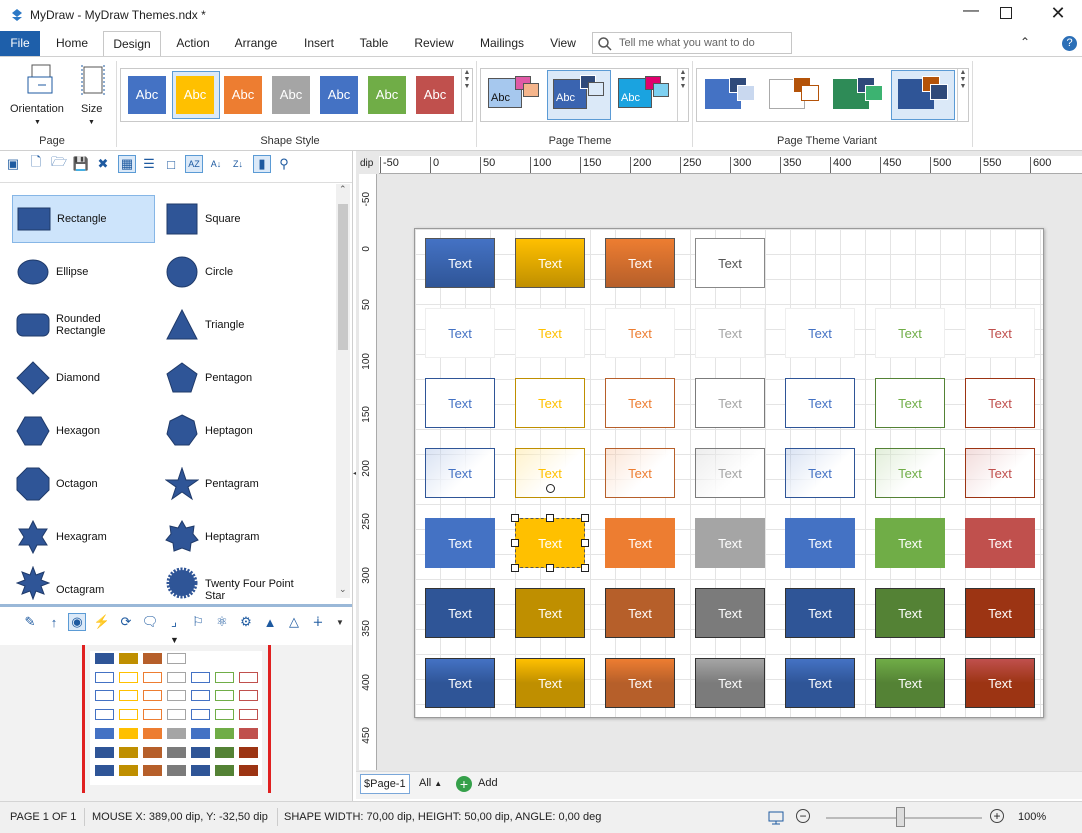  What do you see at coordinates (127, 164) in the screenshot?
I see `icon-view-icon: ▦` at bounding box center [127, 164].